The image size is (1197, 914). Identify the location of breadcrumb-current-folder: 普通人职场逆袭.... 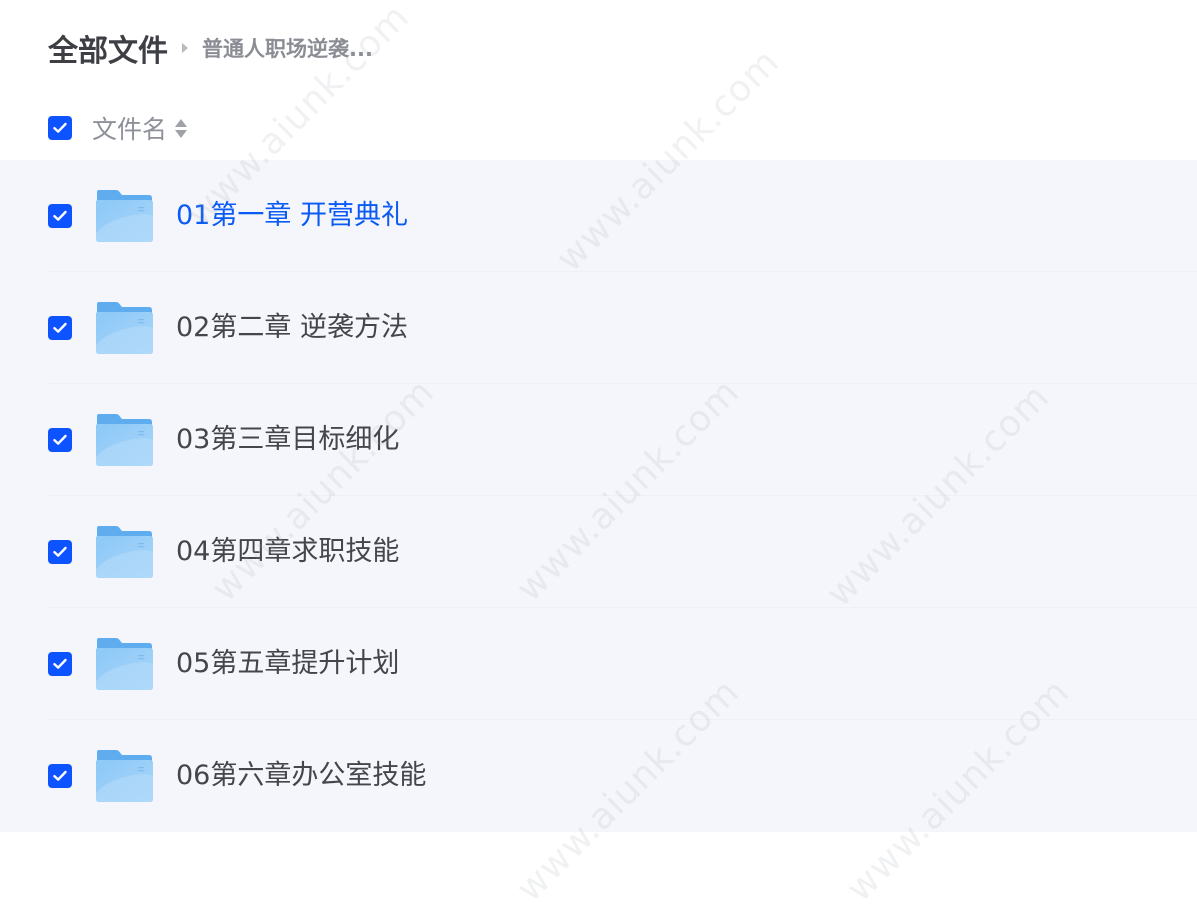
(287, 49).